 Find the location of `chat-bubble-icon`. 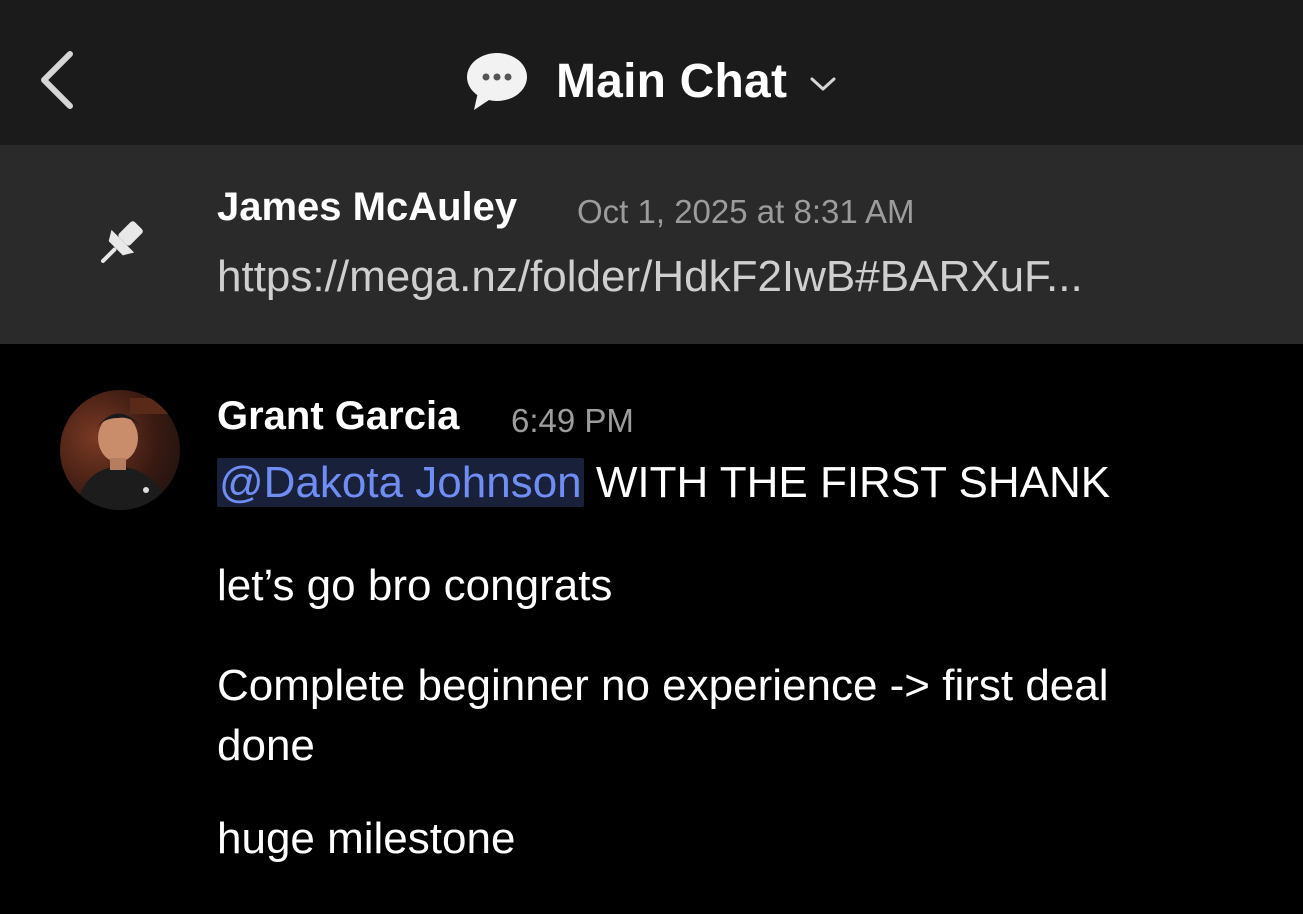

chat-bubble-icon is located at coordinates (497, 81).